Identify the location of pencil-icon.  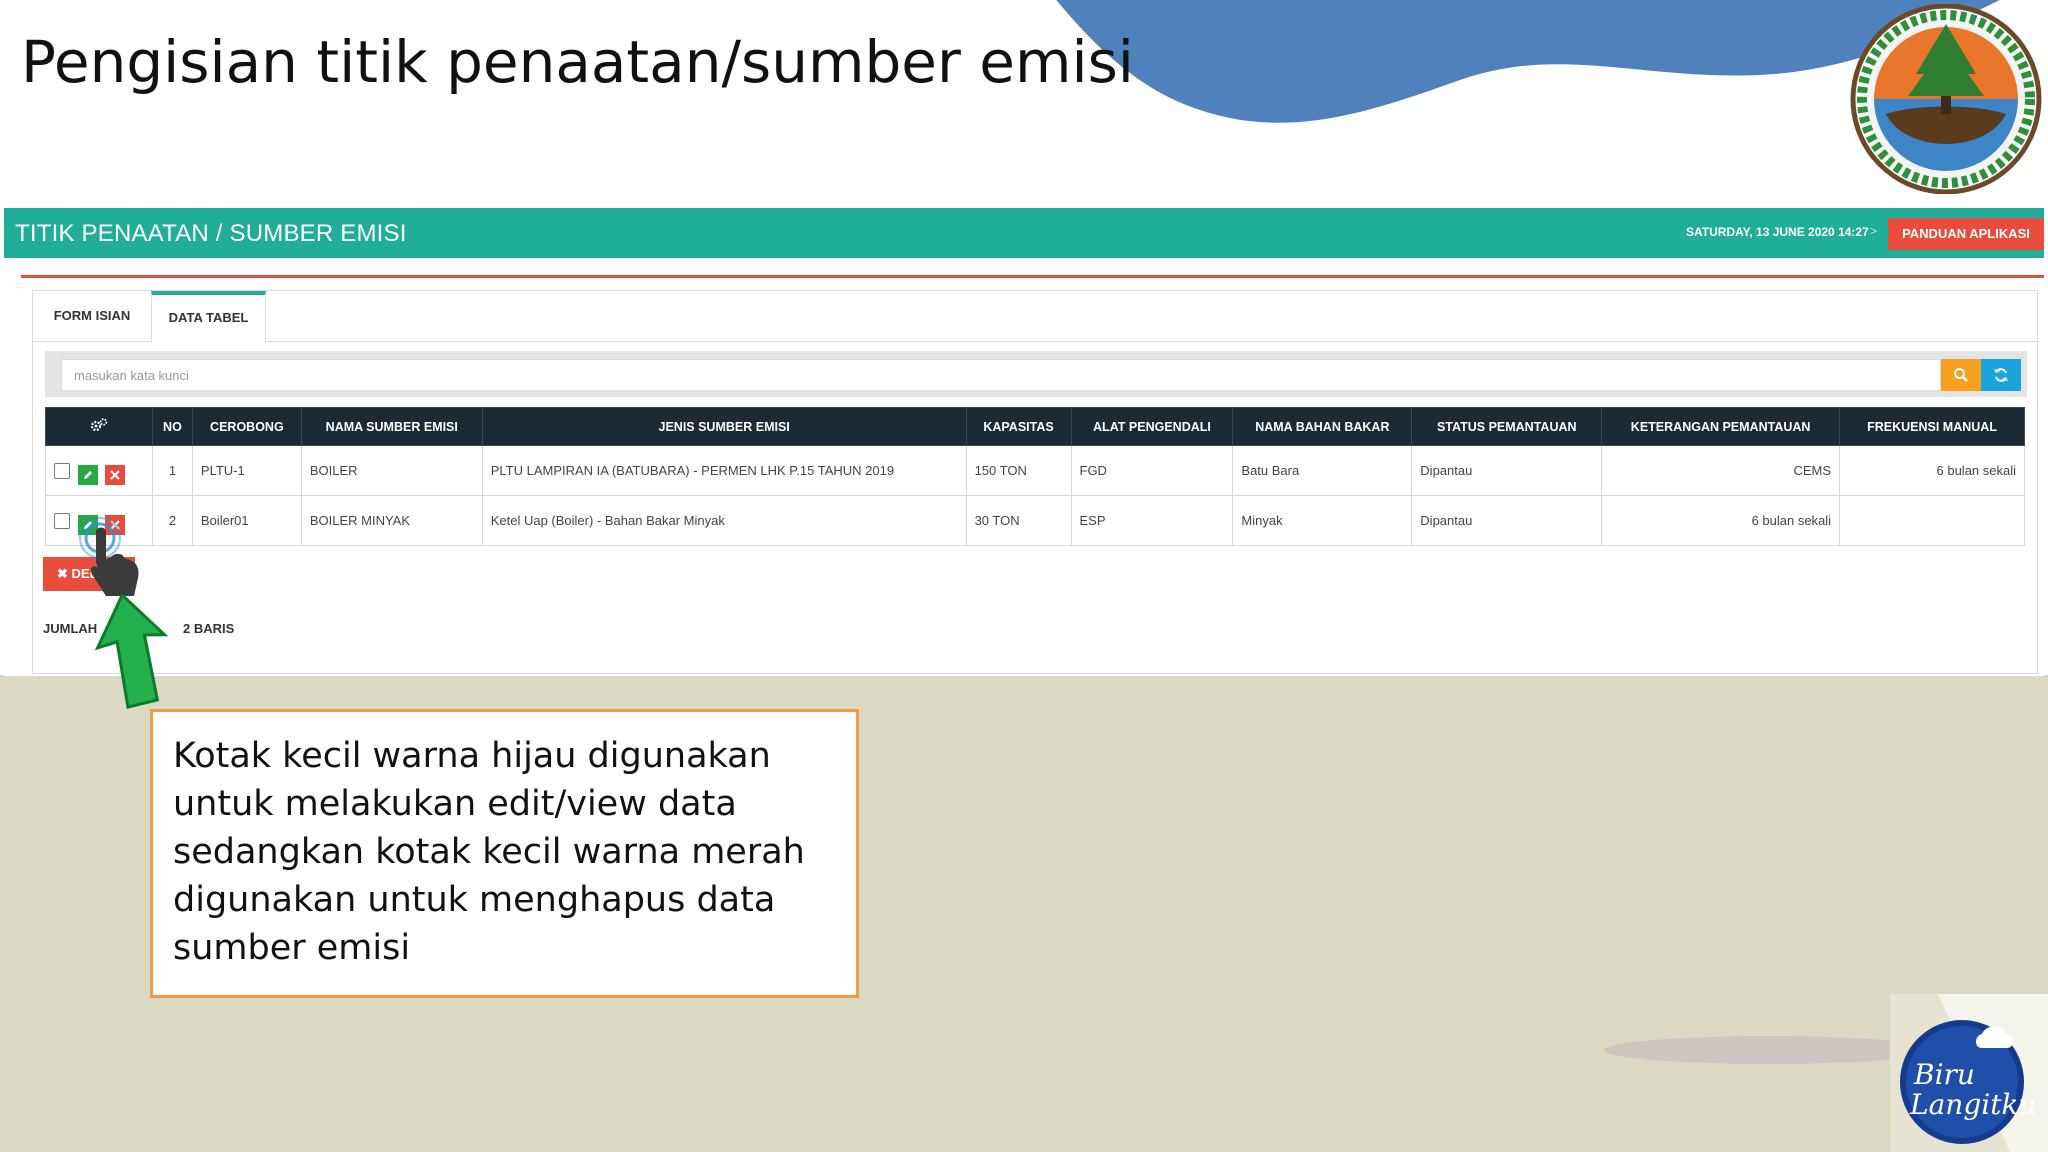
(87, 474).